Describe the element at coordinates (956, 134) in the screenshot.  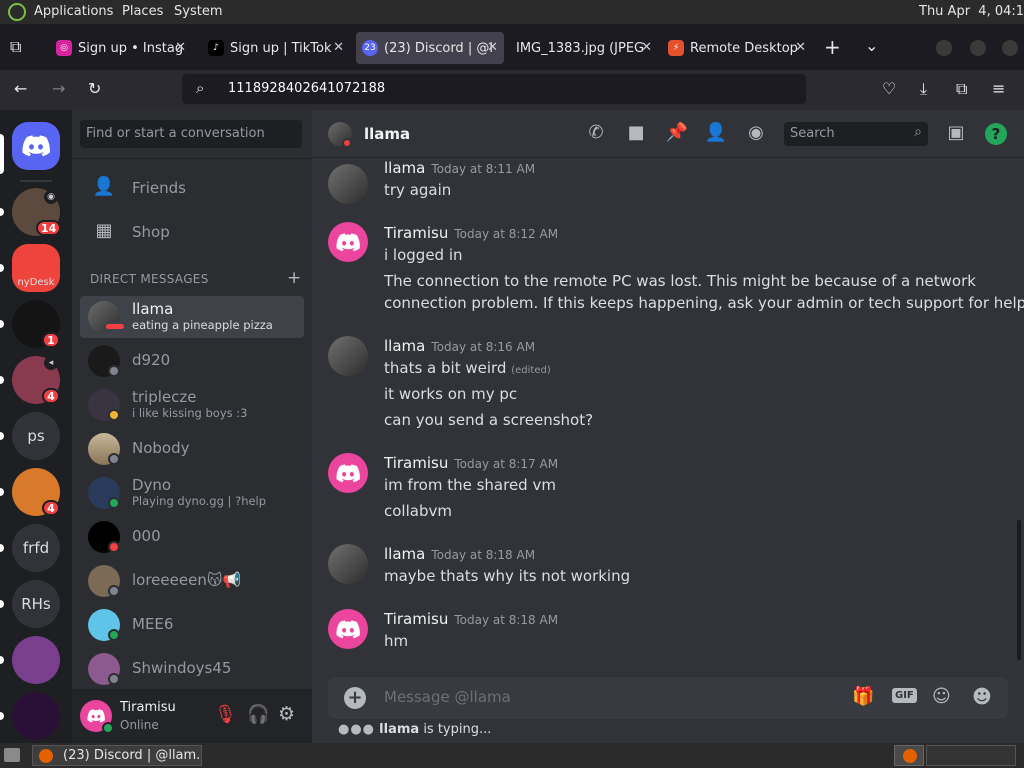
I see `inbox-icon: ▣` at that location.